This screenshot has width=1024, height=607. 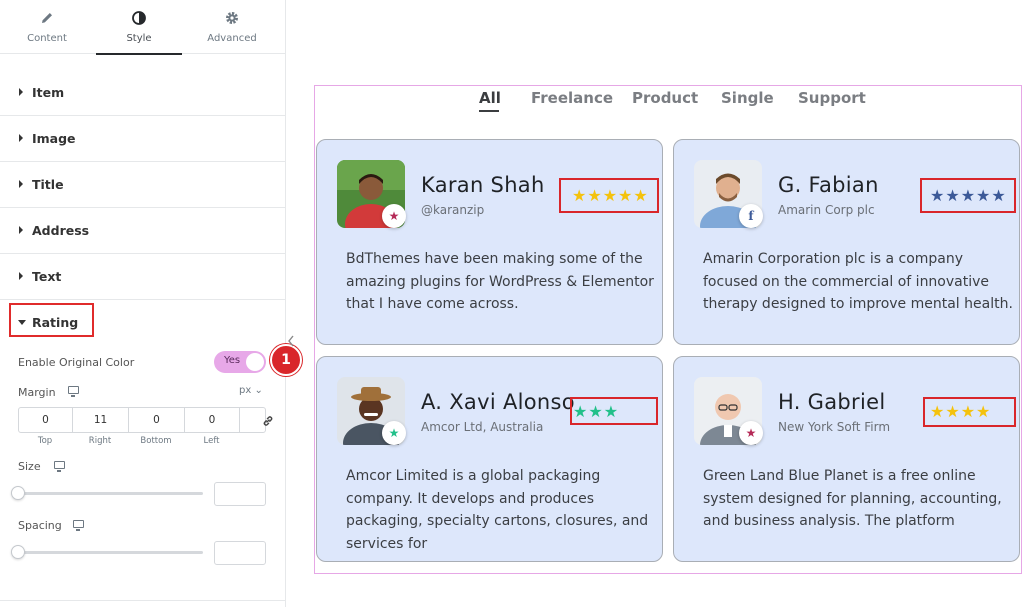 I want to click on margin-label: Margin, so click(x=37, y=392).